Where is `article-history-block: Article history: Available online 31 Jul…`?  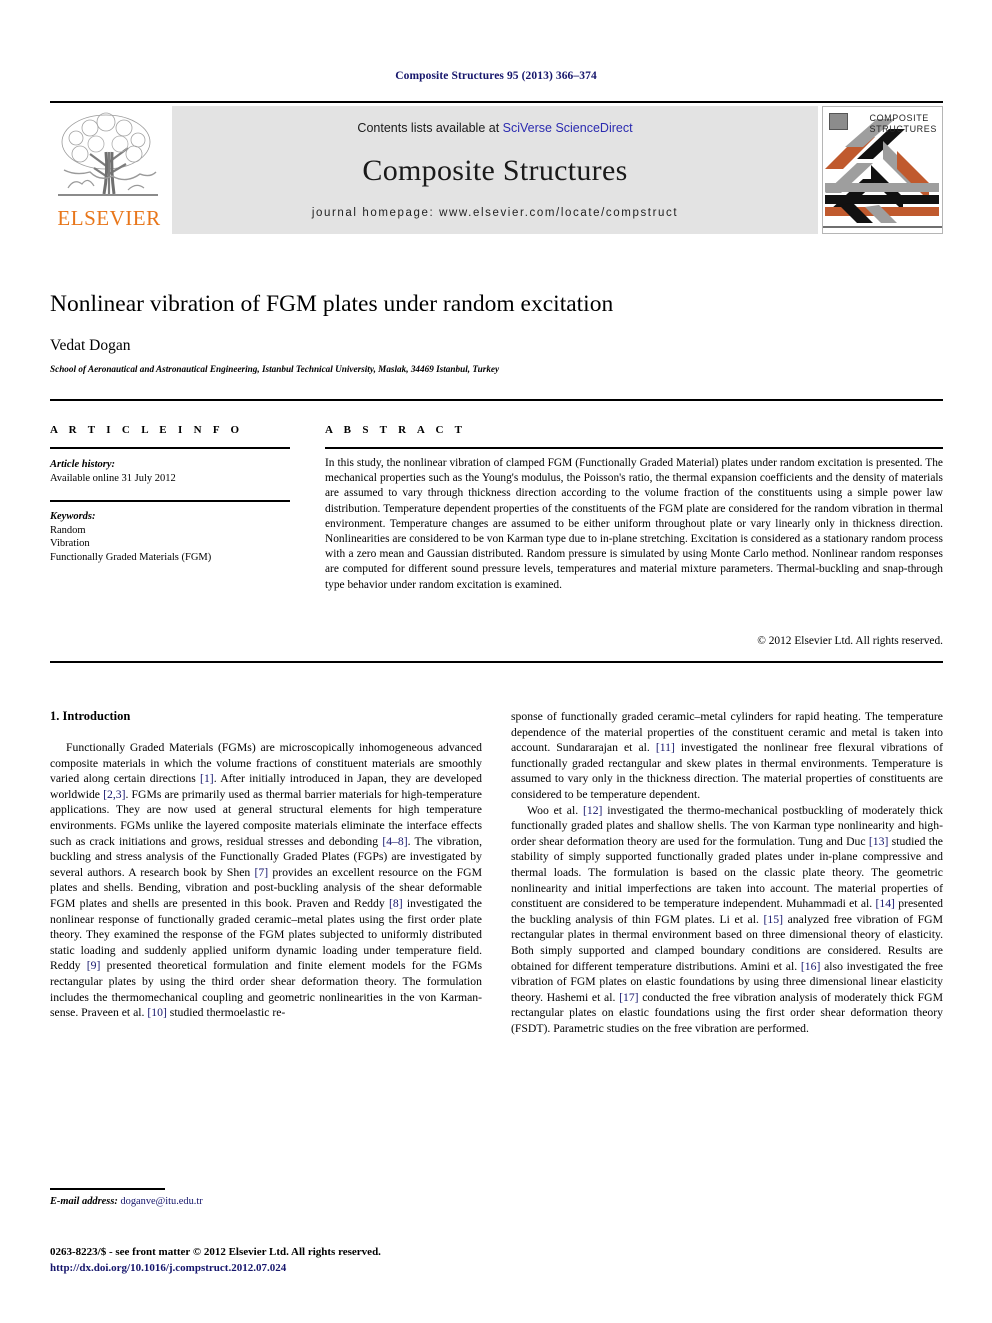
article-history-block: Article history: Available online 31 Jul… is located at coordinates (170, 471).